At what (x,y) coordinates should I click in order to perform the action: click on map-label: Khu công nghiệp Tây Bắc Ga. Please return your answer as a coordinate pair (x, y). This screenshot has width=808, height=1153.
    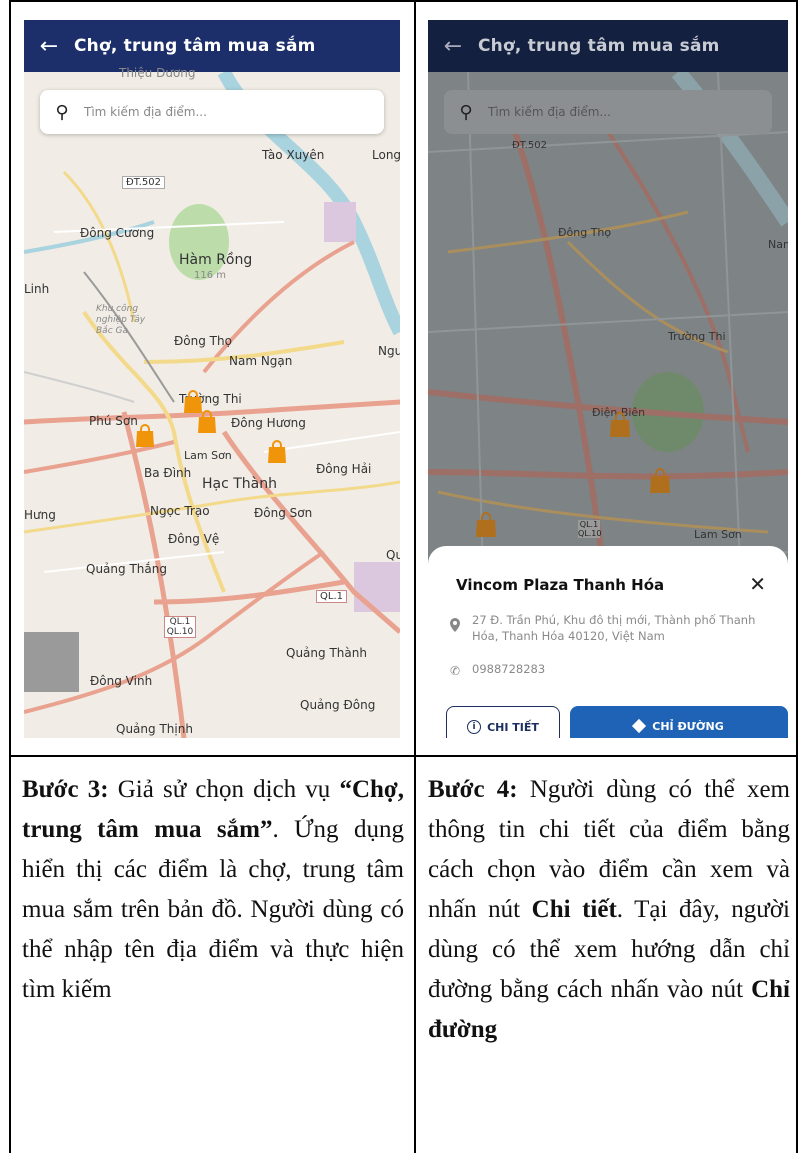
    Looking at the image, I should click on (121, 320).